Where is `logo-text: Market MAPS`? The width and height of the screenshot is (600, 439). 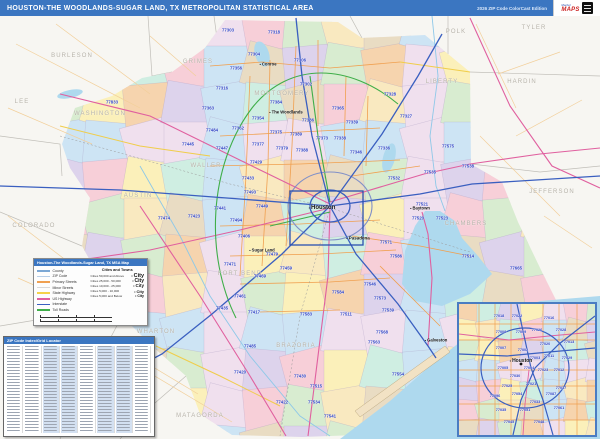 logo-text: Market MAPS is located at coordinates (570, 8).